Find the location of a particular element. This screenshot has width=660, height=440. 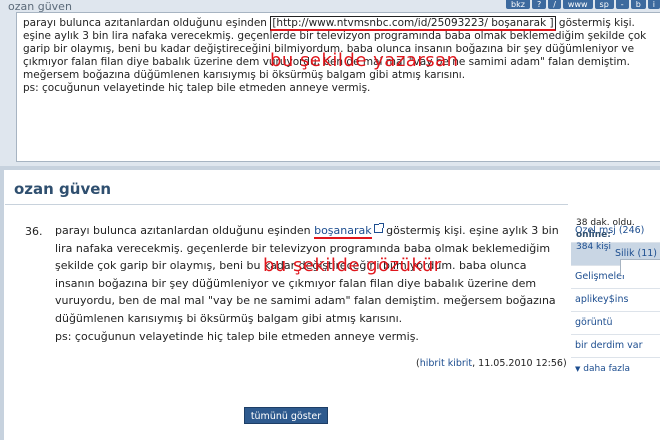

toolbar-bkz-button: bkz is located at coordinates (518, 4).